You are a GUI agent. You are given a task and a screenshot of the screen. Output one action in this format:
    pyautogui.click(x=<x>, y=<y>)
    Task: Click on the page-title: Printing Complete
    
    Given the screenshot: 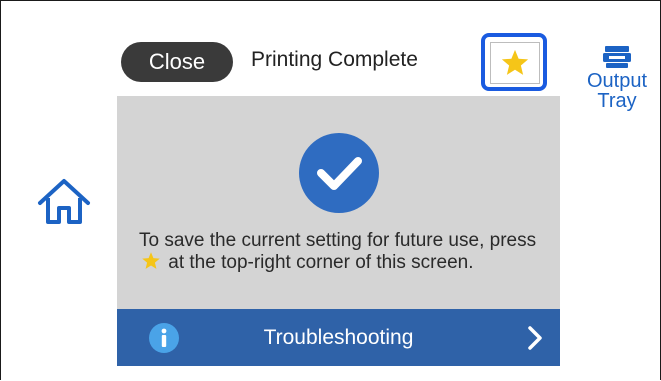 What is the action you would take?
    pyautogui.click(x=334, y=59)
    